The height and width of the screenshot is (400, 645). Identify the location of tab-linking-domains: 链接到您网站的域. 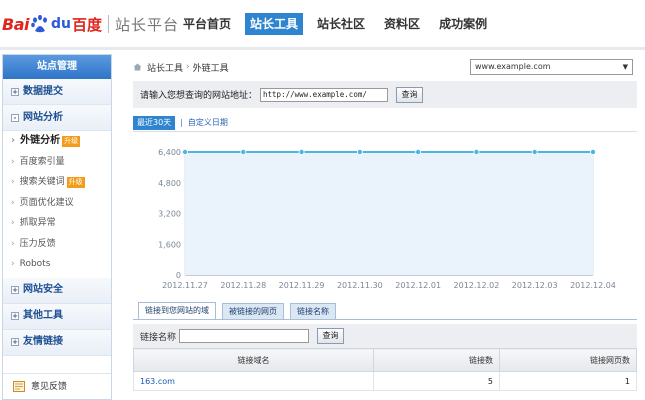
(177, 310).